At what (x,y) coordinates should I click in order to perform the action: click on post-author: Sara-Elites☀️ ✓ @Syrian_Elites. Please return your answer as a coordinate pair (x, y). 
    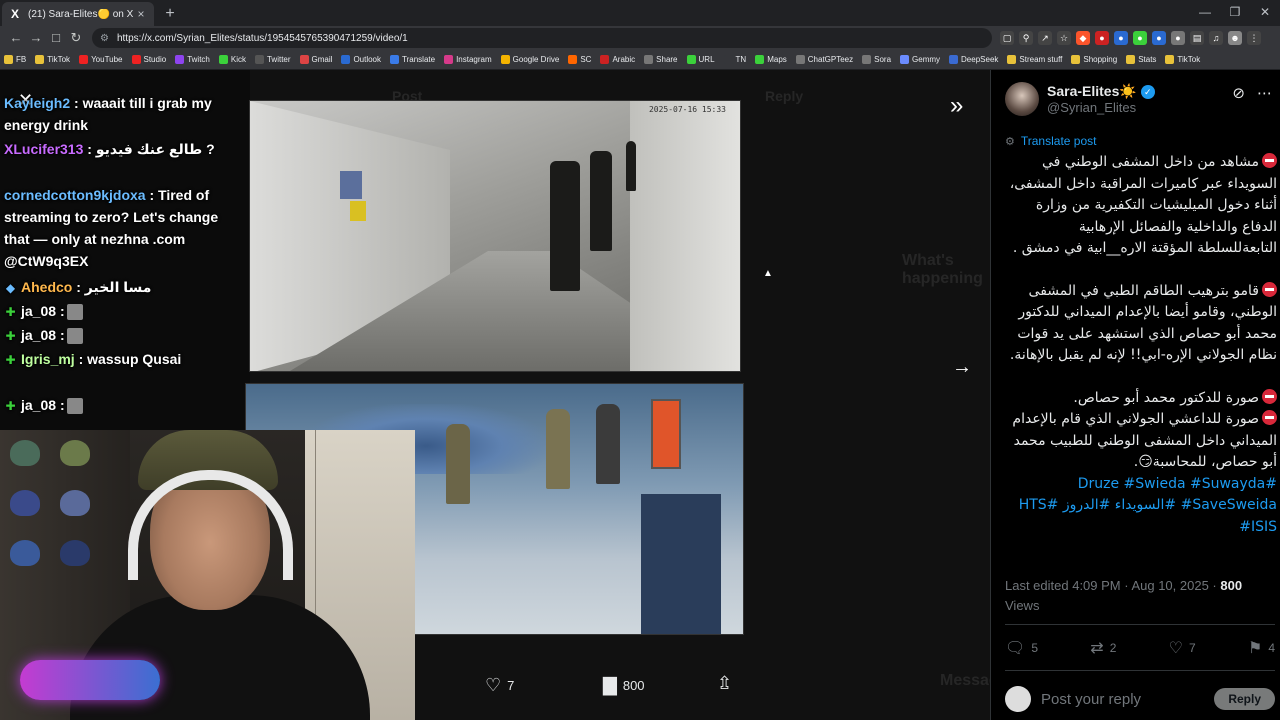
    Looking at the image, I should click on (1080, 99).